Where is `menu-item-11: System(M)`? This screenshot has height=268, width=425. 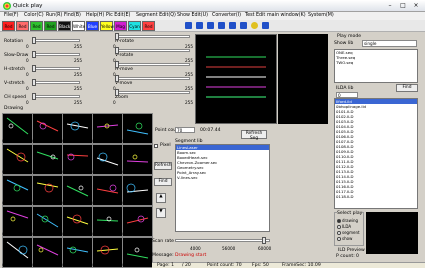 menu-item-11: System(M) is located at coordinates (321, 15).